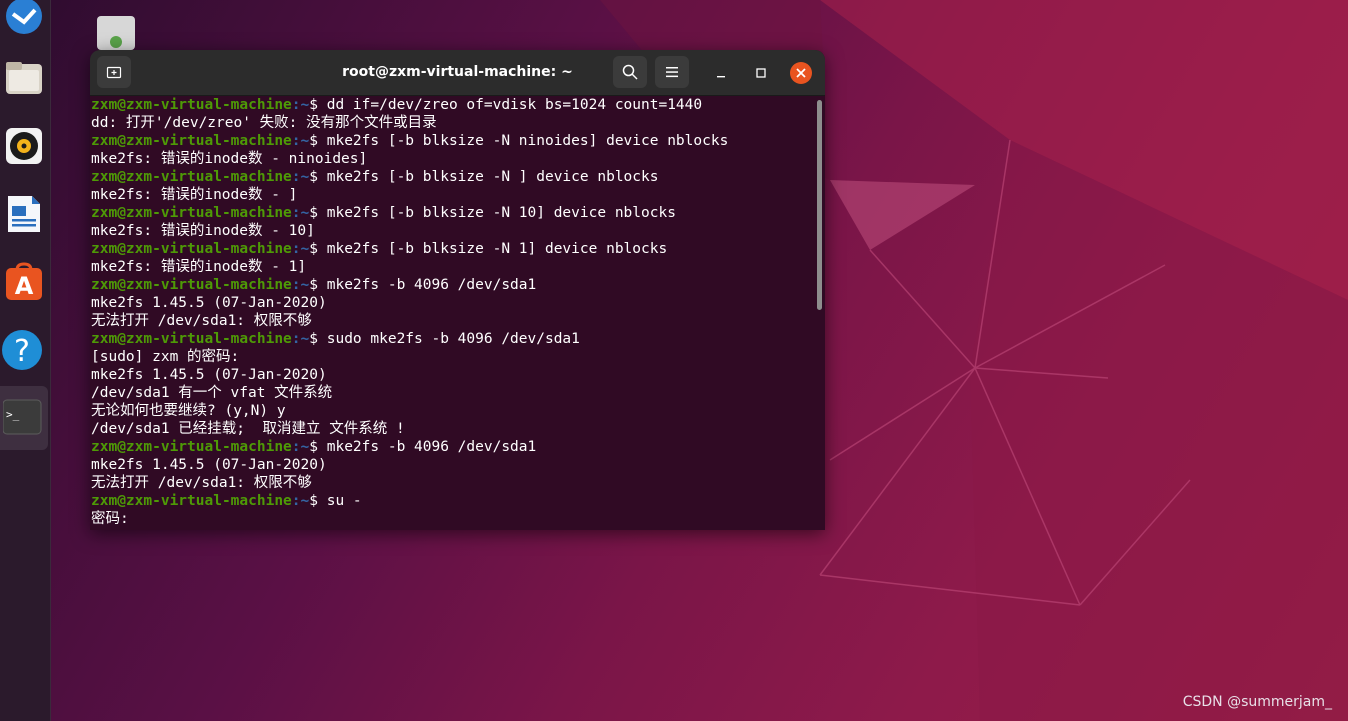 This screenshot has width=1348, height=721. I want to click on terminal-output-line: mke2fs: 错误的inode数 - 10], so click(454, 231).